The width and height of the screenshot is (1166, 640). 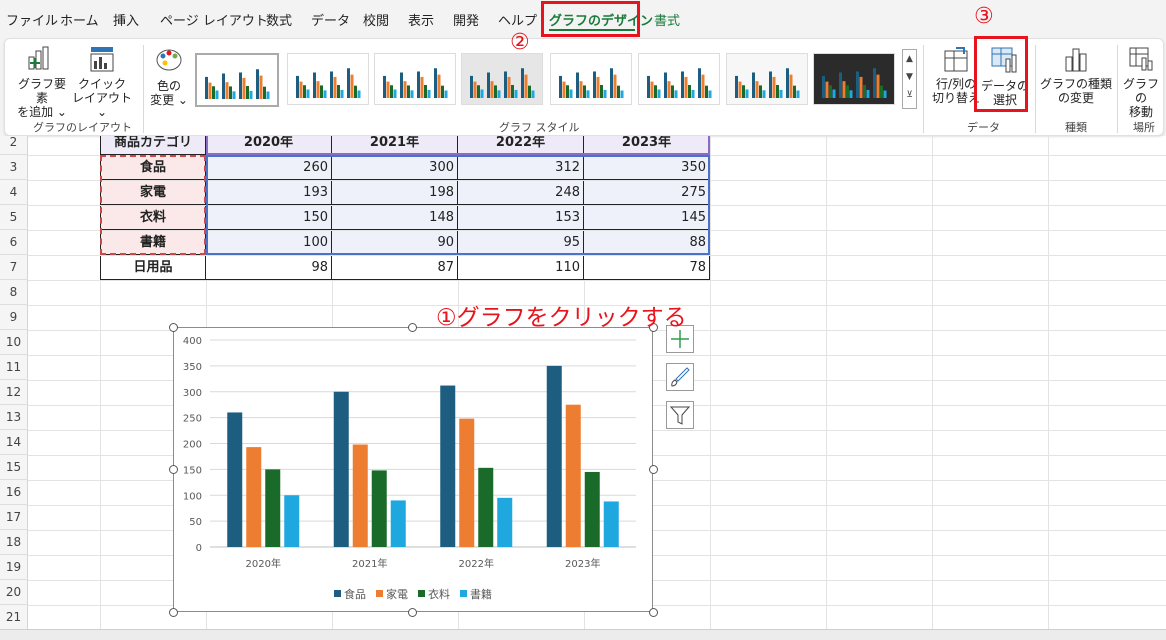 I want to click on tab-home: ホーム, so click(x=79, y=19).